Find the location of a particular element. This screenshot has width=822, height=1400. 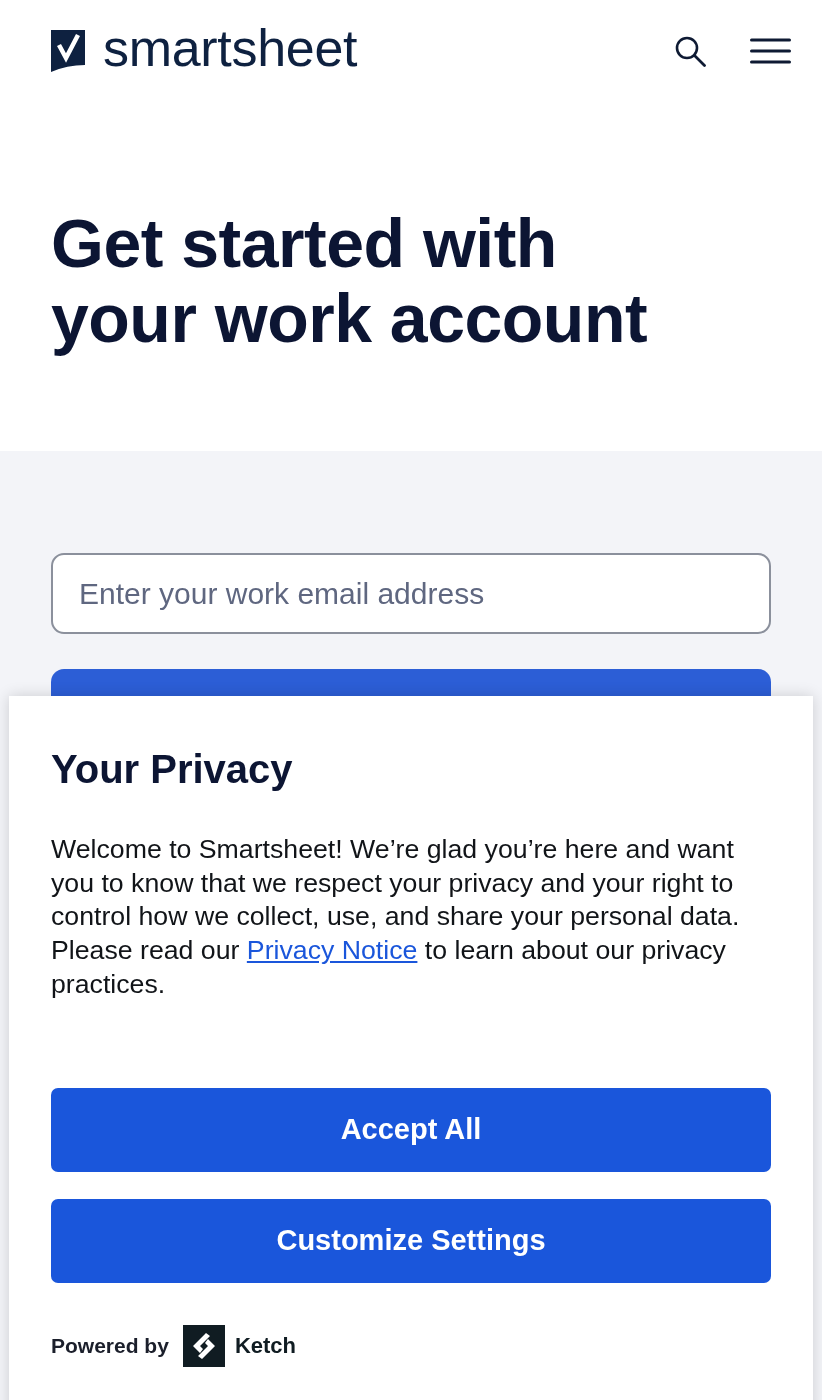

menu-icon is located at coordinates (770, 51).